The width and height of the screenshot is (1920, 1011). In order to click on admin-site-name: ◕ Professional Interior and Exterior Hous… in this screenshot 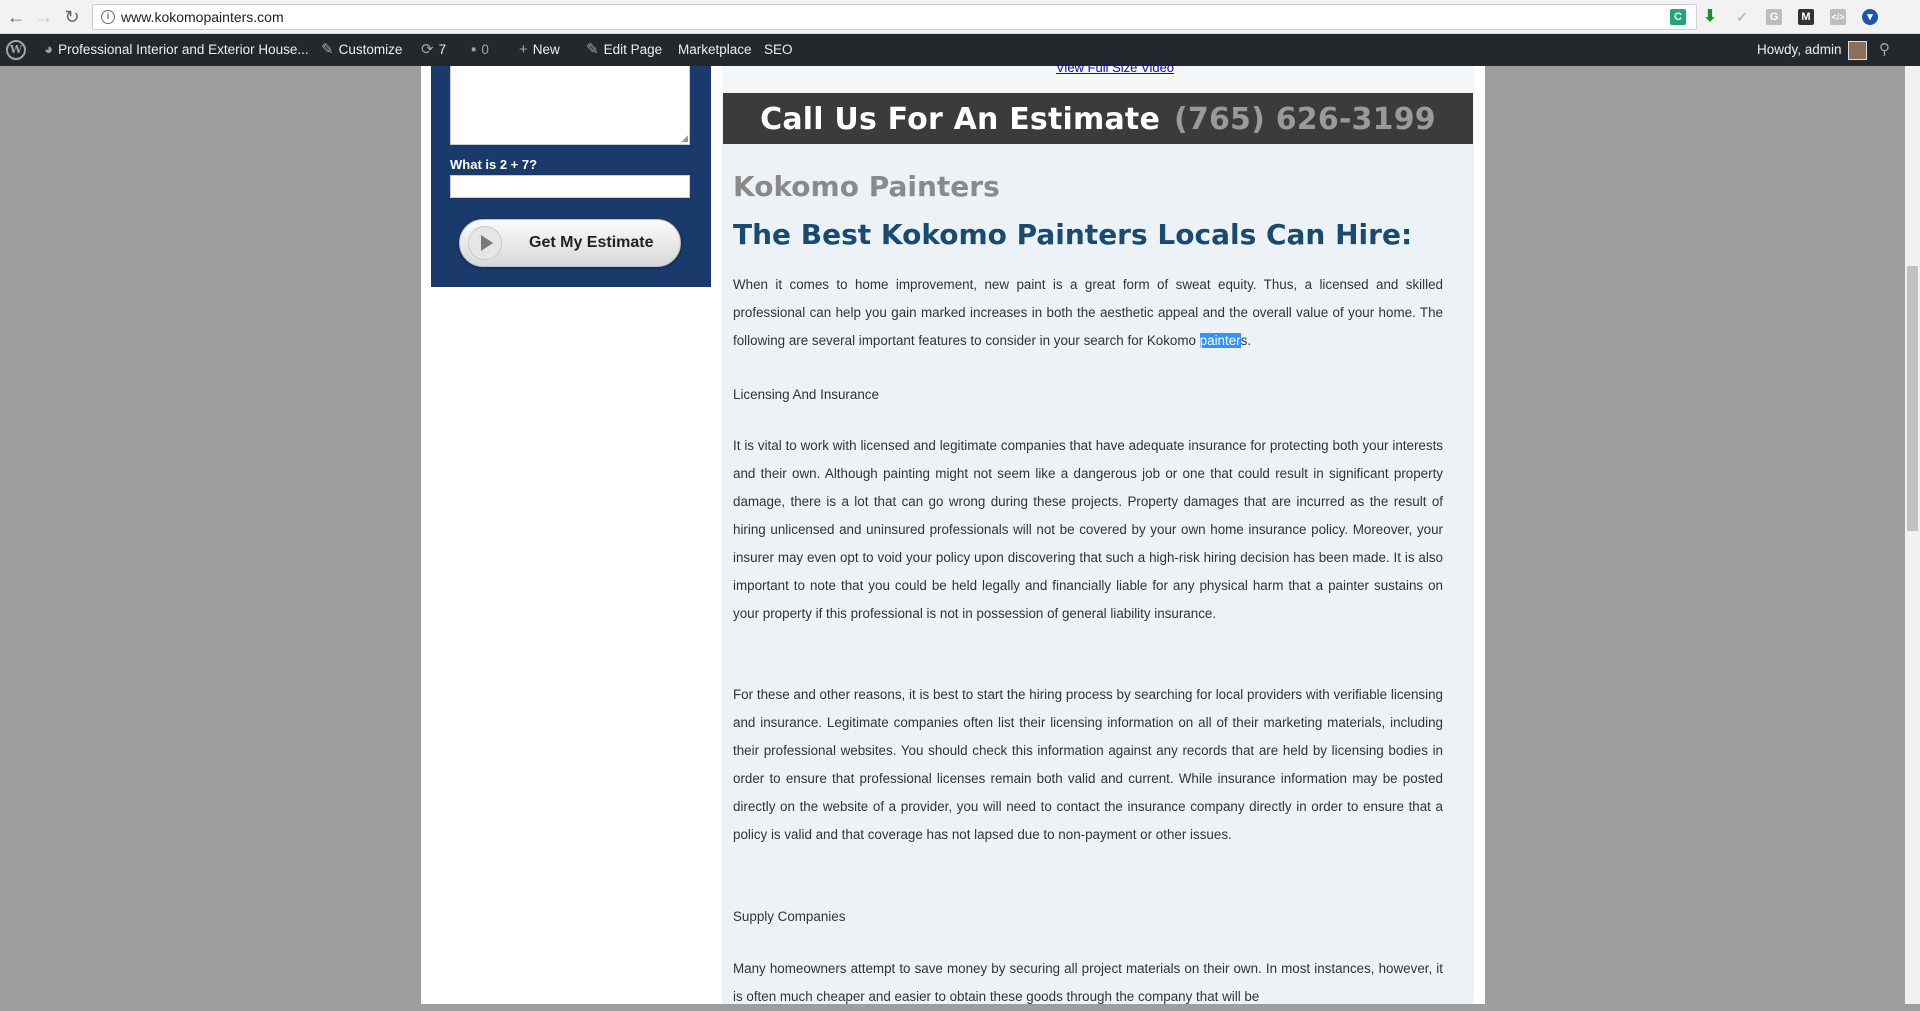, I will do `click(176, 50)`.